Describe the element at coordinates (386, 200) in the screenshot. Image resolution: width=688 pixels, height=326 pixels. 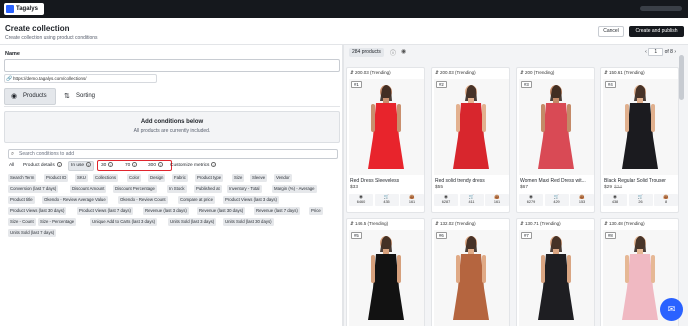
I see `product-stats: ◉ 6460 🛒 435 👜 161` at that location.